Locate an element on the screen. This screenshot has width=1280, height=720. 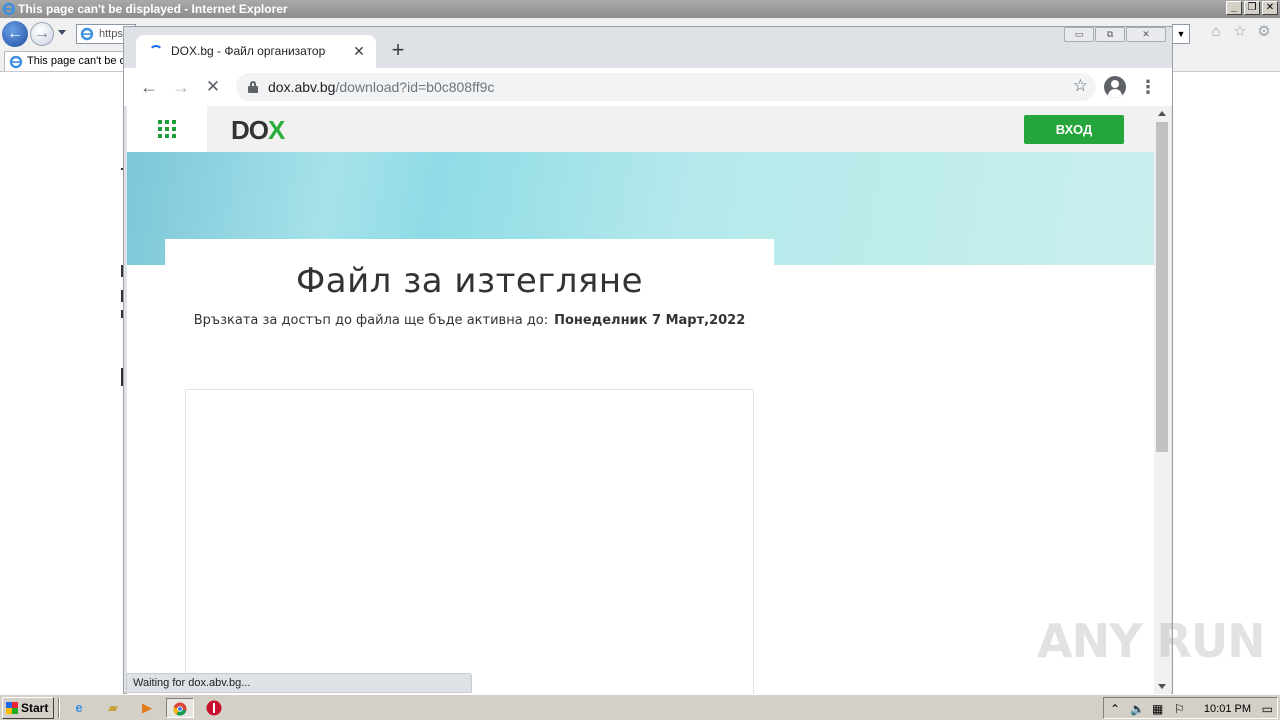
start-label: Start is located at coordinates (35, 708).